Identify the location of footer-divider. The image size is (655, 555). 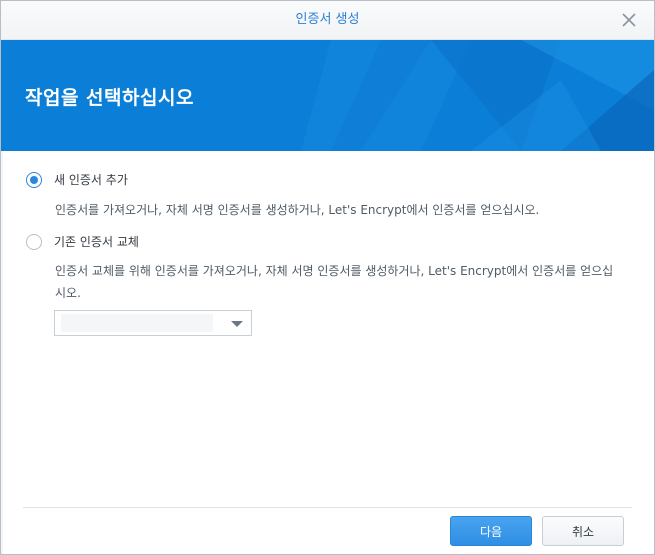
(327, 507).